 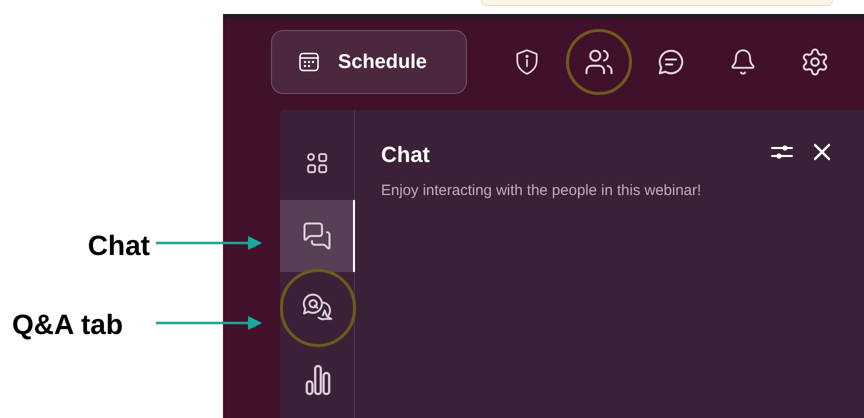 I want to click on side-tab, so click(x=317, y=236).